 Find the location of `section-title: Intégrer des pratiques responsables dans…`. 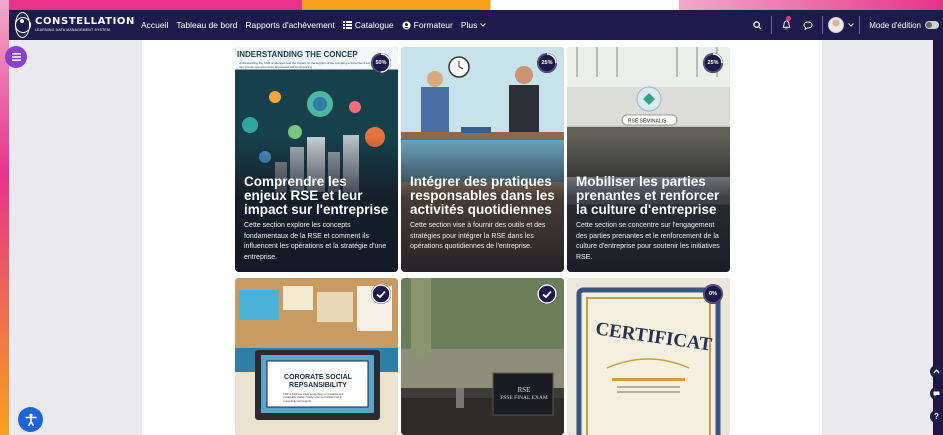

section-title: Intégrer des pratiques responsables dans… is located at coordinates (484, 196).